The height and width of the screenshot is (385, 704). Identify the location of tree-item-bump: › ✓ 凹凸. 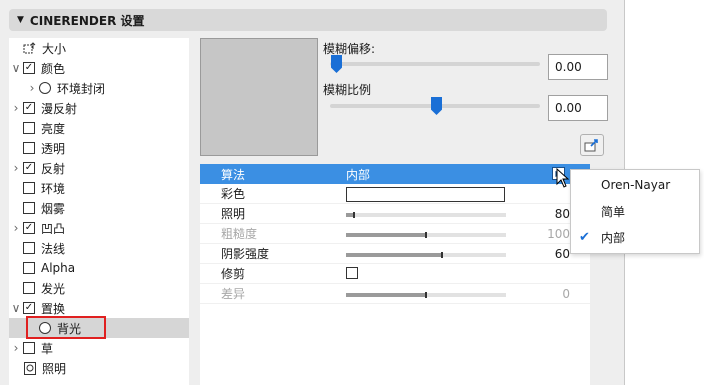
(99, 228).